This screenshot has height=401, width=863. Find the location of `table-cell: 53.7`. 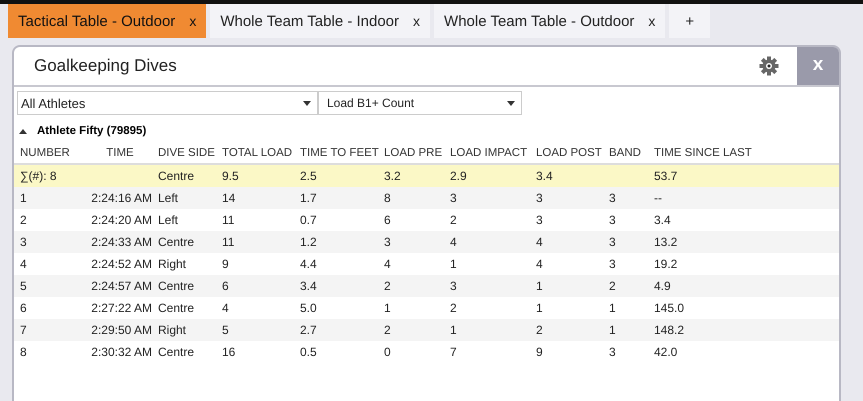

table-cell: 53.7 is located at coordinates (666, 176).